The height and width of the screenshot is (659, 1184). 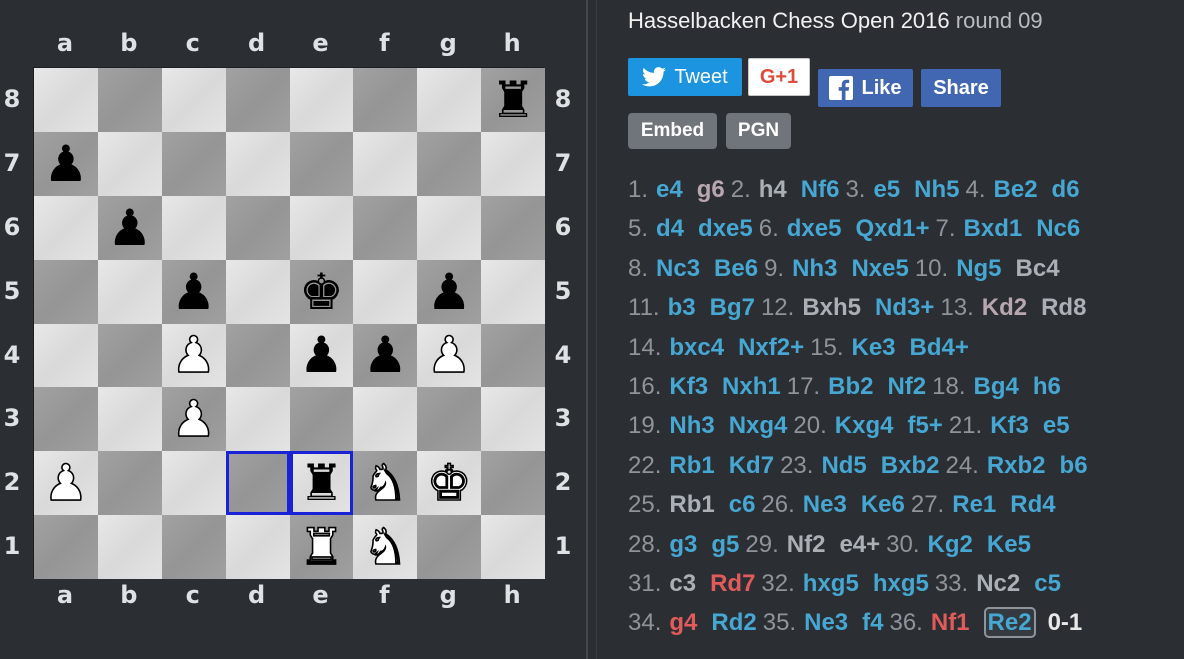 I want to click on square-h3, so click(x=513, y=419).